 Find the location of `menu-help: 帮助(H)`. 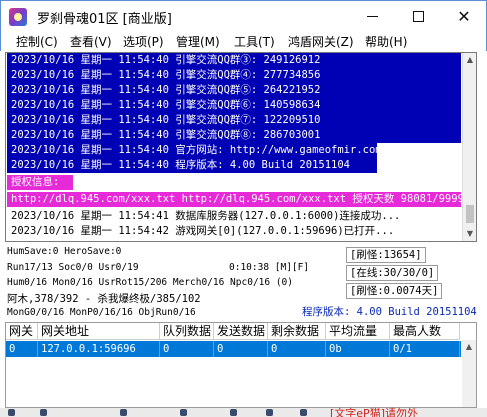

menu-help: 帮助(H) is located at coordinates (386, 41).